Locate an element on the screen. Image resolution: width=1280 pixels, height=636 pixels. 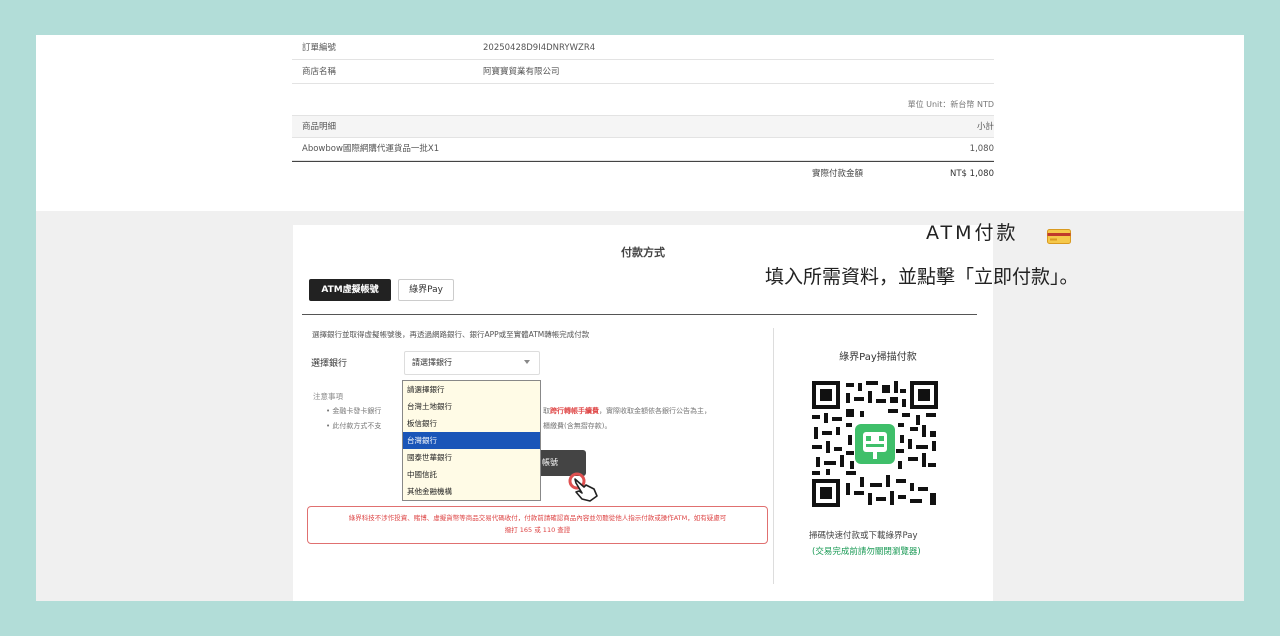
tab-ecpay-pay: 綠界Pay is located at coordinates (426, 290).